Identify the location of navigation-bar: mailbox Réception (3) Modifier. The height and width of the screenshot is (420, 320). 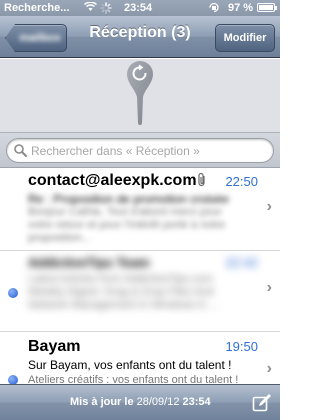
(140, 37).